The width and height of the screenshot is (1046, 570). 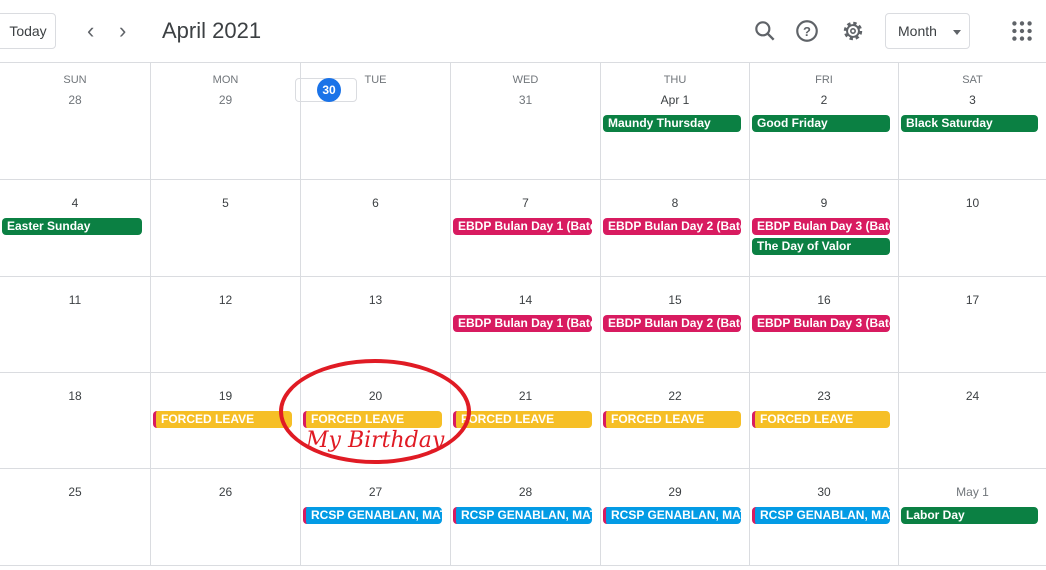 I want to click on day-cell: 25, so click(x=75, y=517).